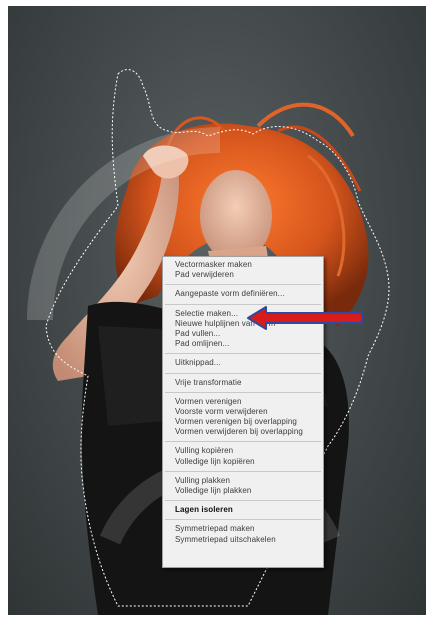  What do you see at coordinates (243, 432) in the screenshot?
I see `menu-item-verwijderen-overlapping: Vormen verwijderen bij overlapping` at bounding box center [243, 432].